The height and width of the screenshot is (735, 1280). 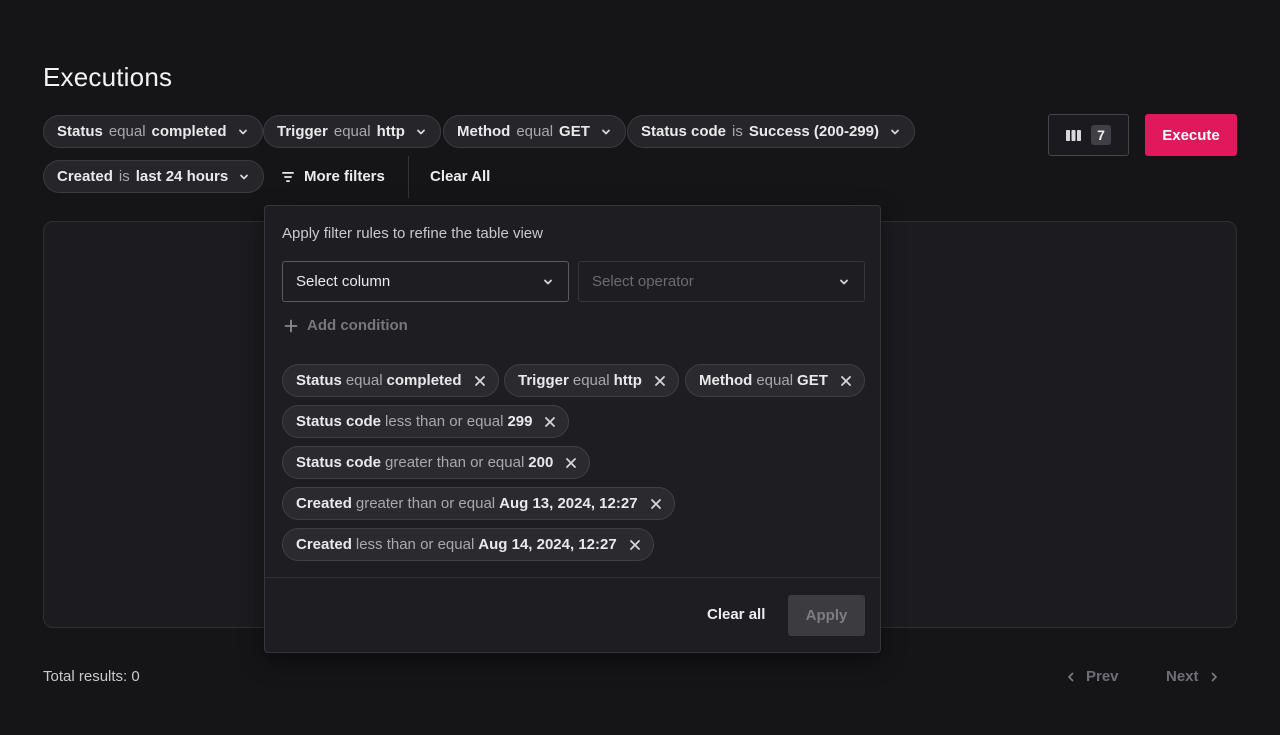 I want to click on filter-pill-created: Created is last 24 hours, so click(x=154, y=176).